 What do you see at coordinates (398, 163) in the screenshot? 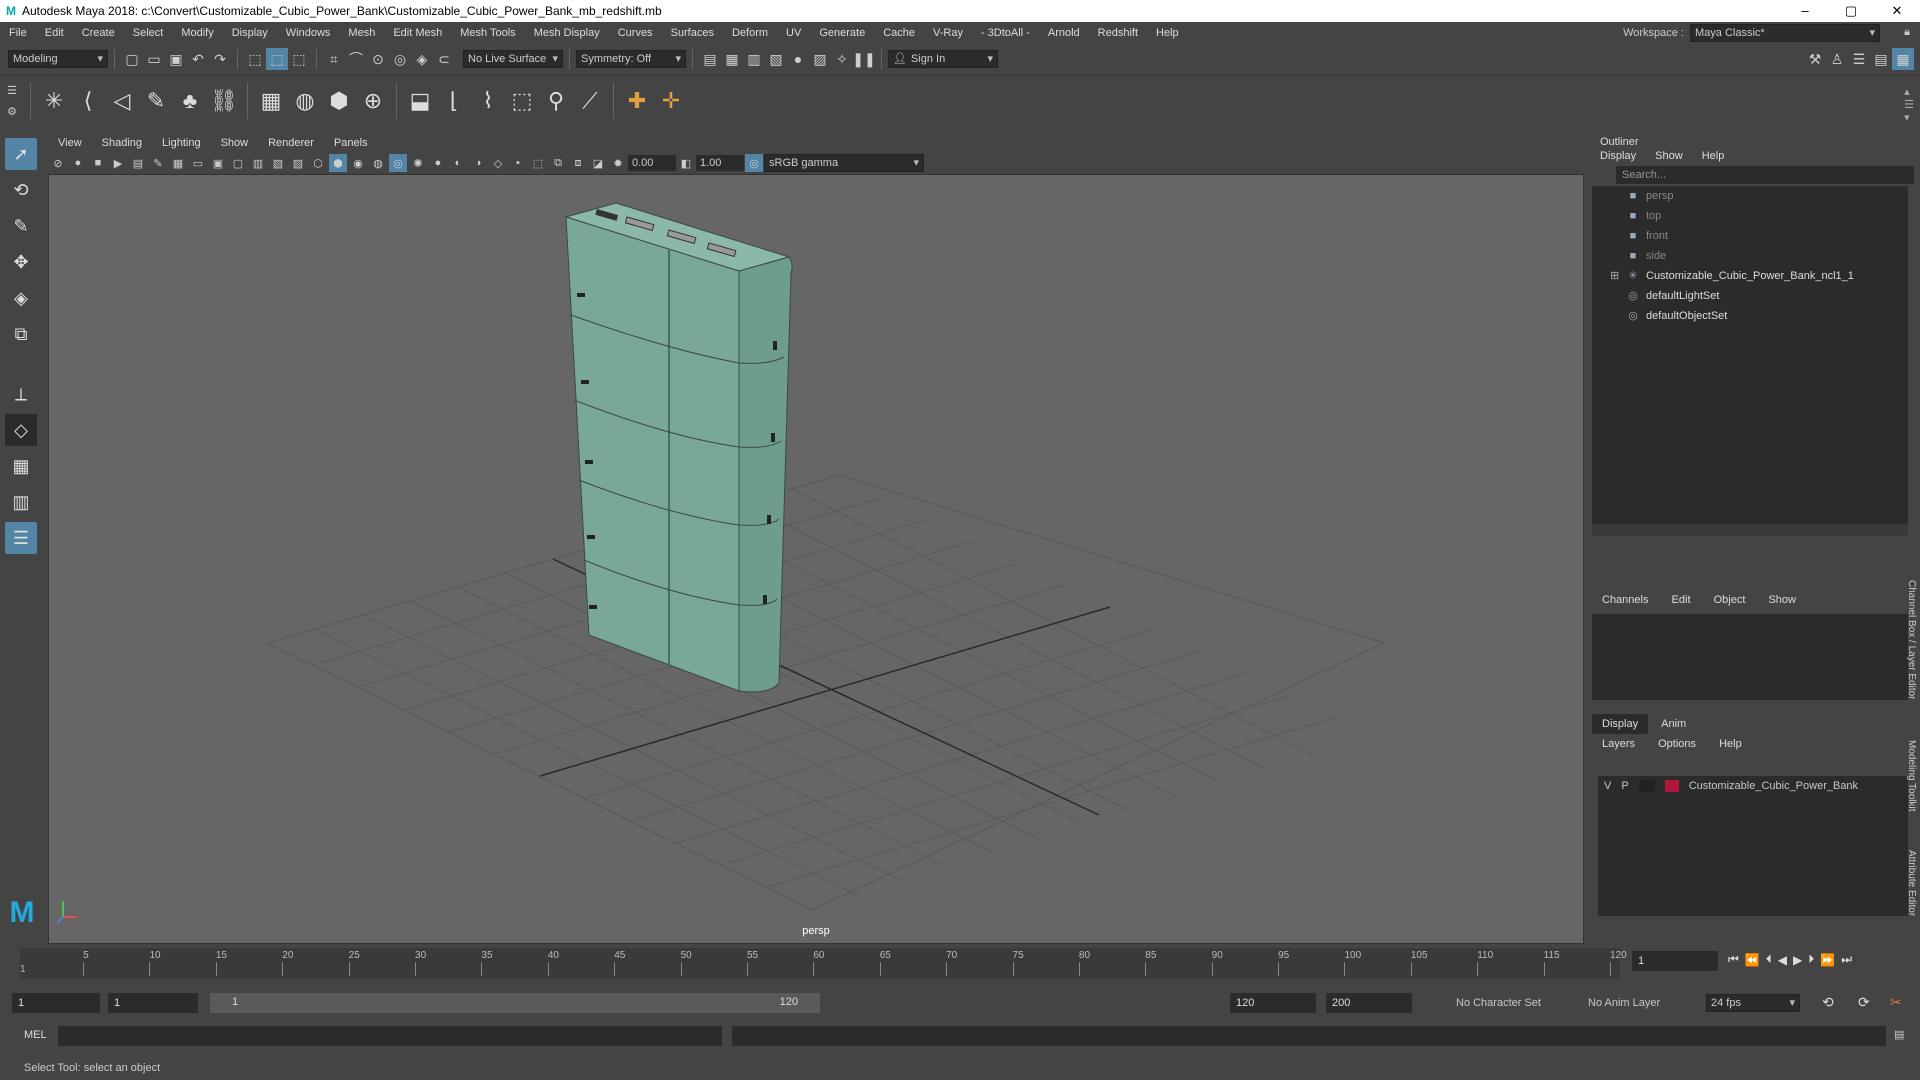
I see `use-all-lights-icon: ◎` at bounding box center [398, 163].